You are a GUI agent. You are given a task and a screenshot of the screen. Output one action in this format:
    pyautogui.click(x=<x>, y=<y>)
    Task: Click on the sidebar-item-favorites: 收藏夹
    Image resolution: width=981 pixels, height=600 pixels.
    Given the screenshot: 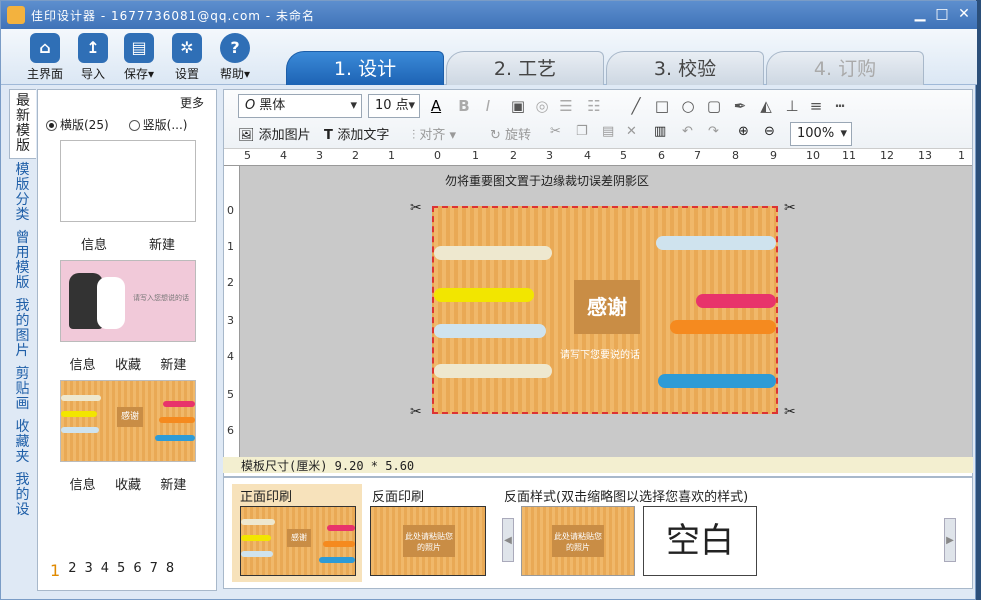 What is the action you would take?
    pyautogui.click(x=22, y=442)
    